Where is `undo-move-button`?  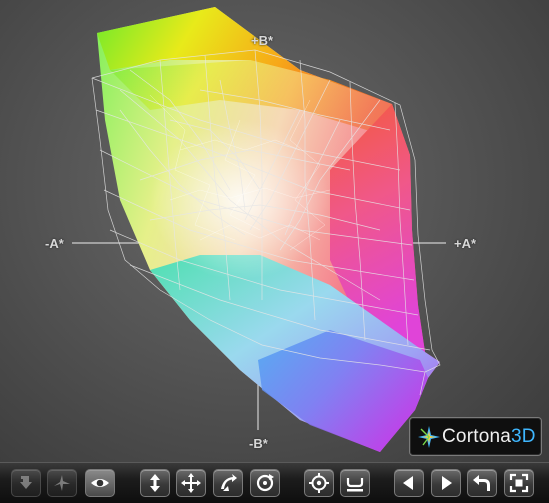
undo-move-button is located at coordinates (482, 483).